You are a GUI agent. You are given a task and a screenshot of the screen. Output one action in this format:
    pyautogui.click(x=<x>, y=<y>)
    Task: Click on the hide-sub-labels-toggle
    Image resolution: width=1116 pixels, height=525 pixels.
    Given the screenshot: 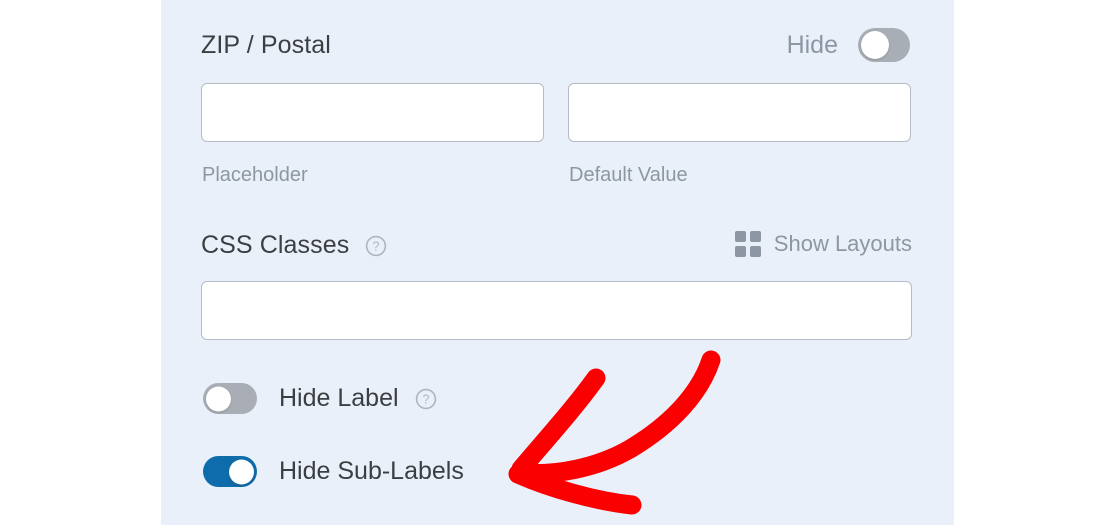 What is the action you would take?
    pyautogui.click(x=230, y=471)
    